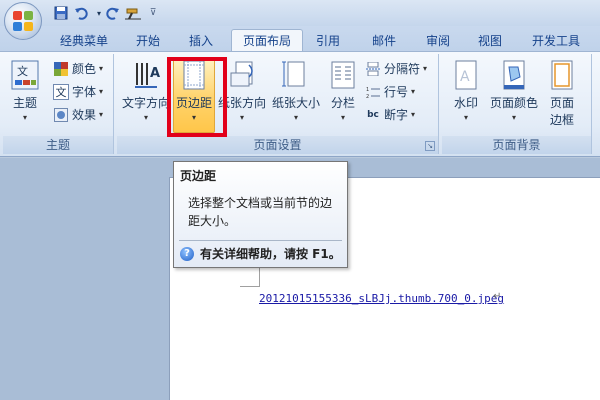 This screenshot has width=600, height=400. I want to click on margins-tooltip: 页边距 选择整个文档或当前节的边距大小。 ? 有关详细帮助，请按 F1。, so click(260, 214).